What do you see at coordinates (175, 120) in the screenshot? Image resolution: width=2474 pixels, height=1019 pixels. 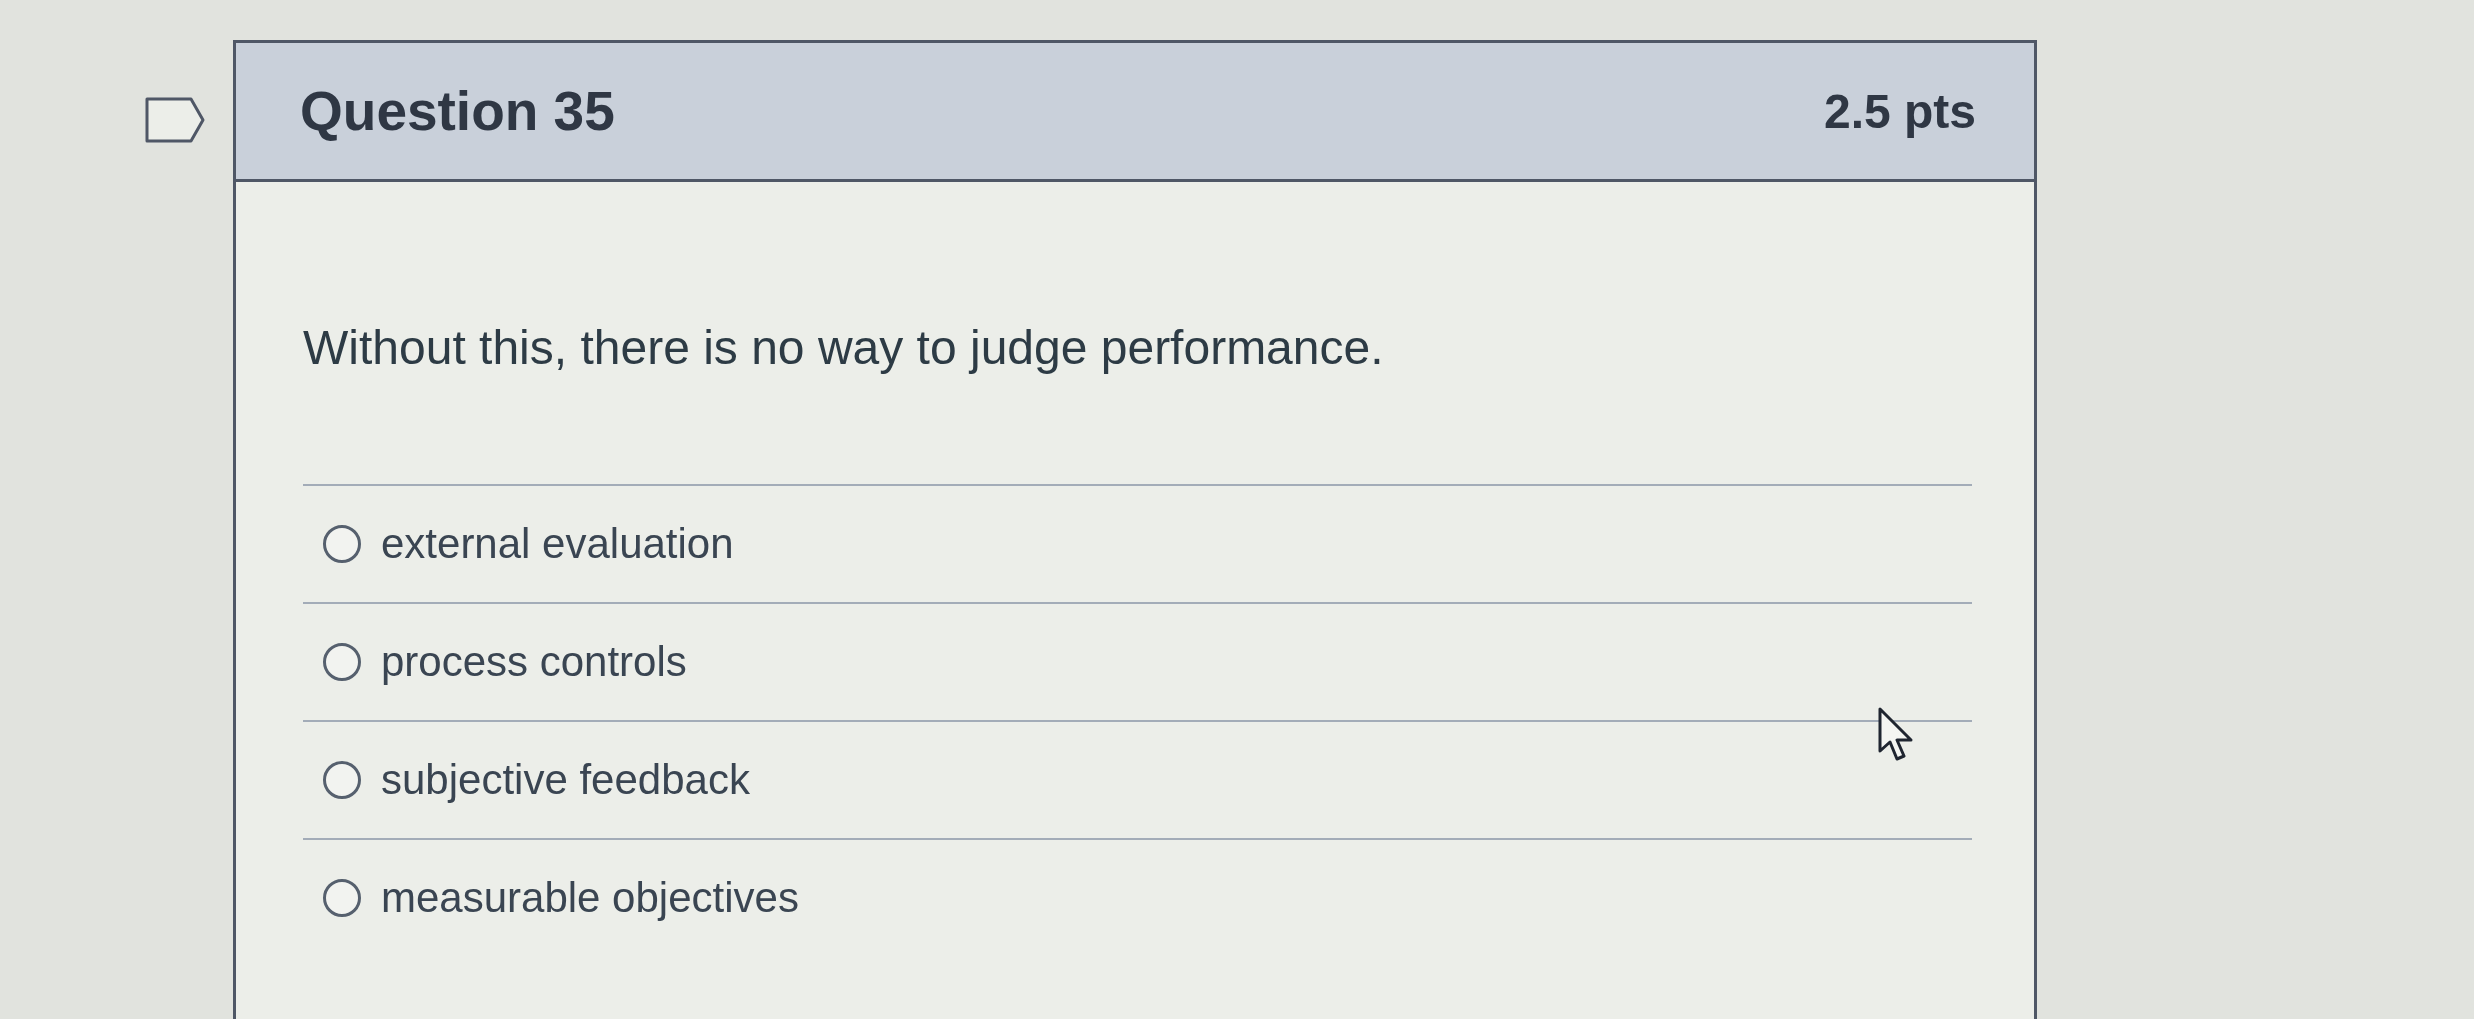 I see `flag-icon` at bounding box center [175, 120].